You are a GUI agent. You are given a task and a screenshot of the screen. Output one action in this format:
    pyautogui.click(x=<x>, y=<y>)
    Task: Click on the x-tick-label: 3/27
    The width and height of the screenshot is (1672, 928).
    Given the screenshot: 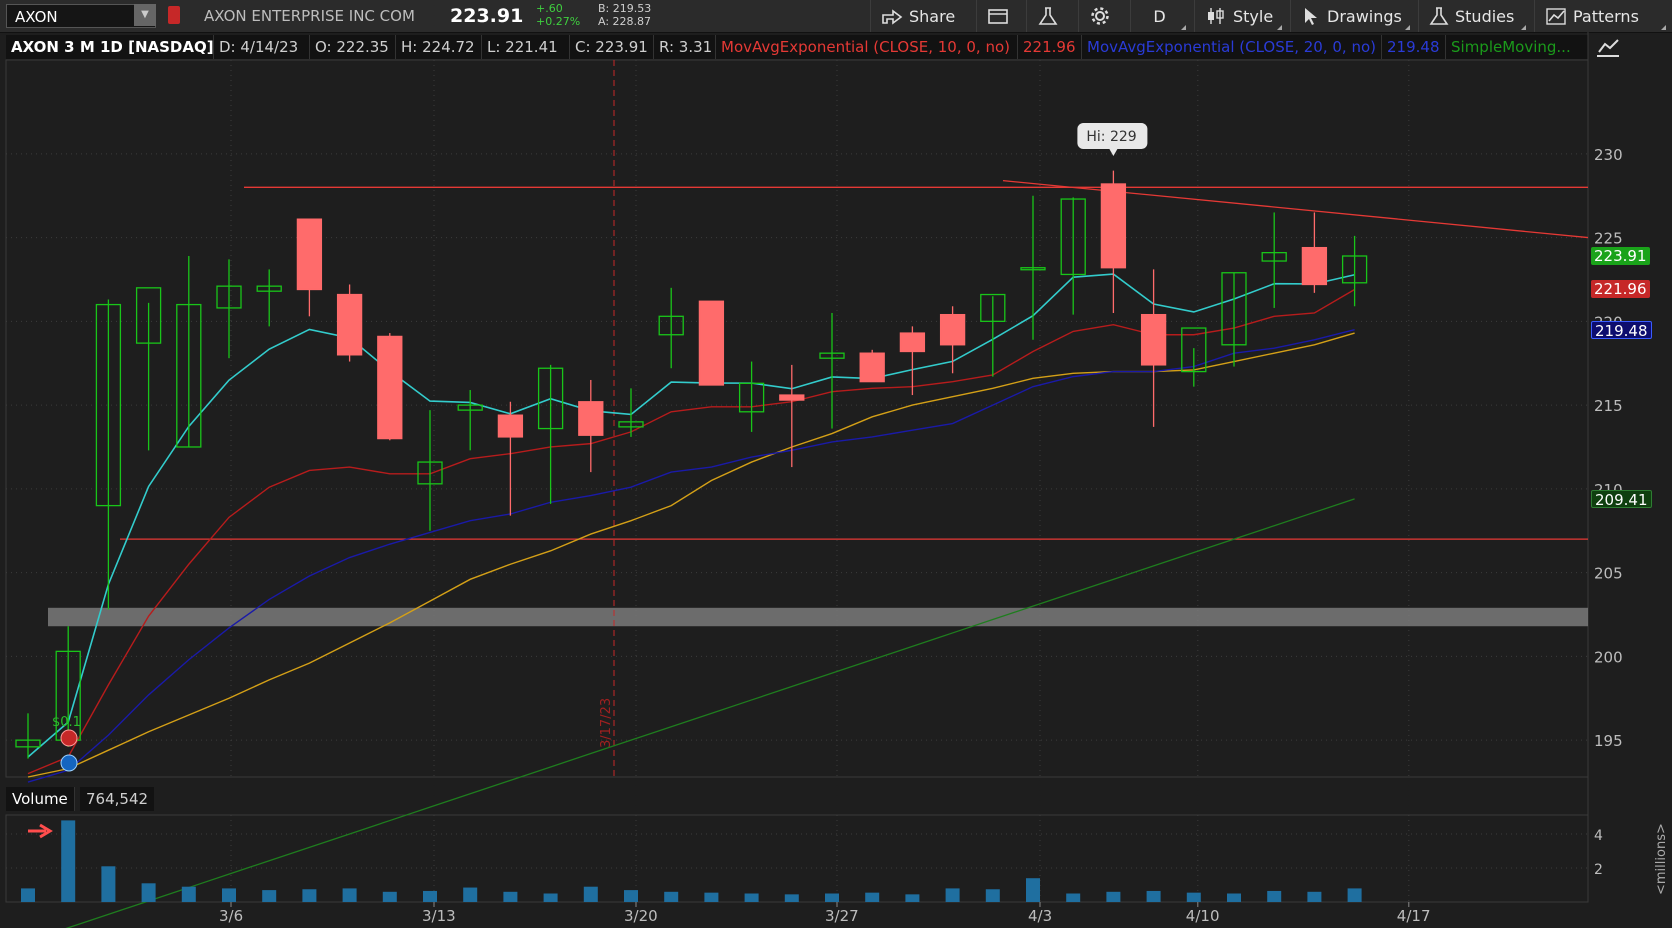 What is the action you would take?
    pyautogui.click(x=842, y=916)
    